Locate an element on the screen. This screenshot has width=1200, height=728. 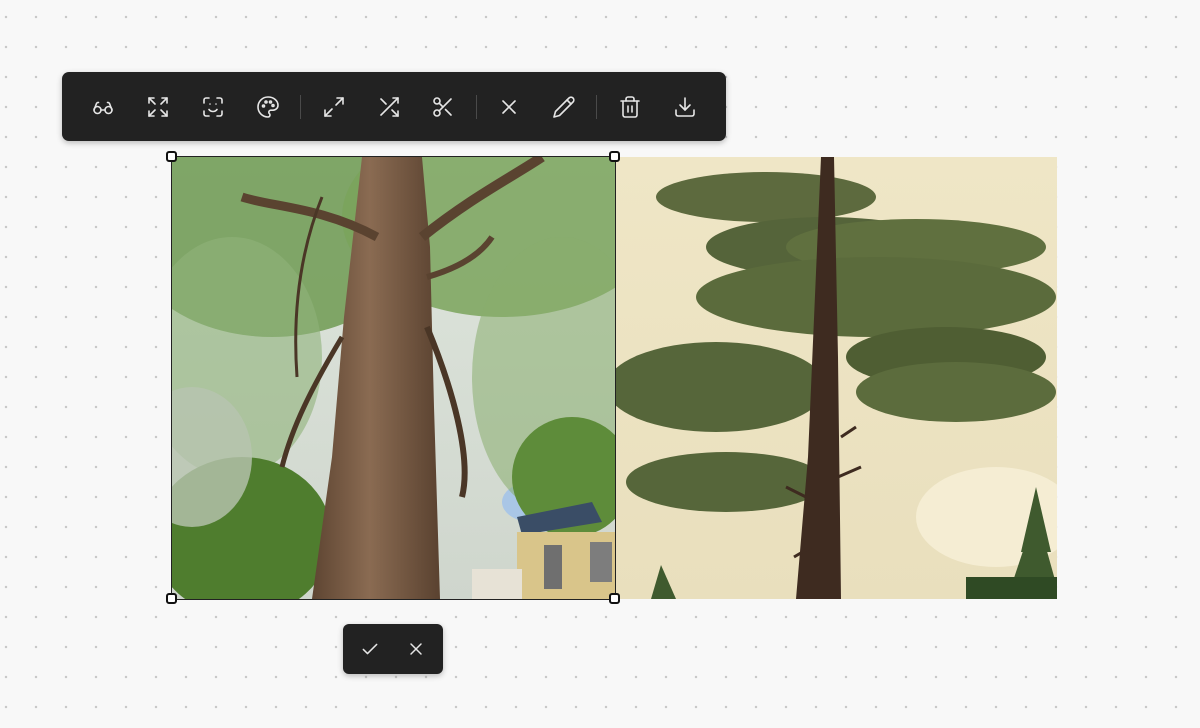
view-button is located at coordinates (103, 107).